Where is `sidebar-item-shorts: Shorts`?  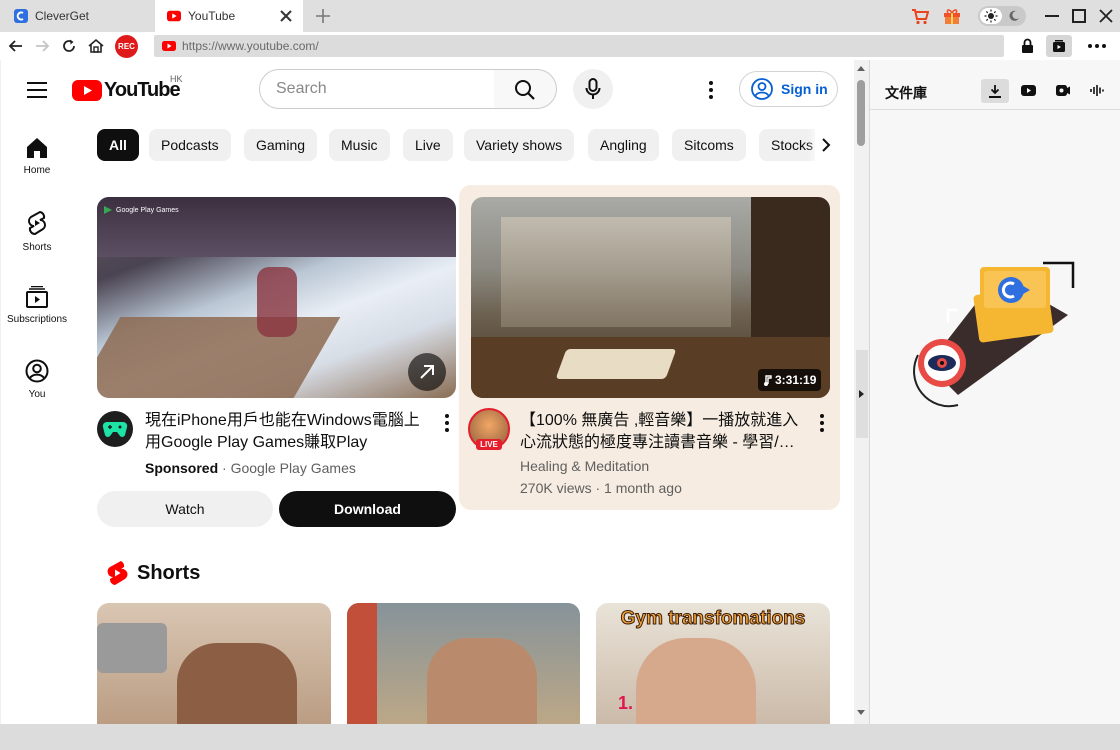 sidebar-item-shorts: Shorts is located at coordinates (37, 231).